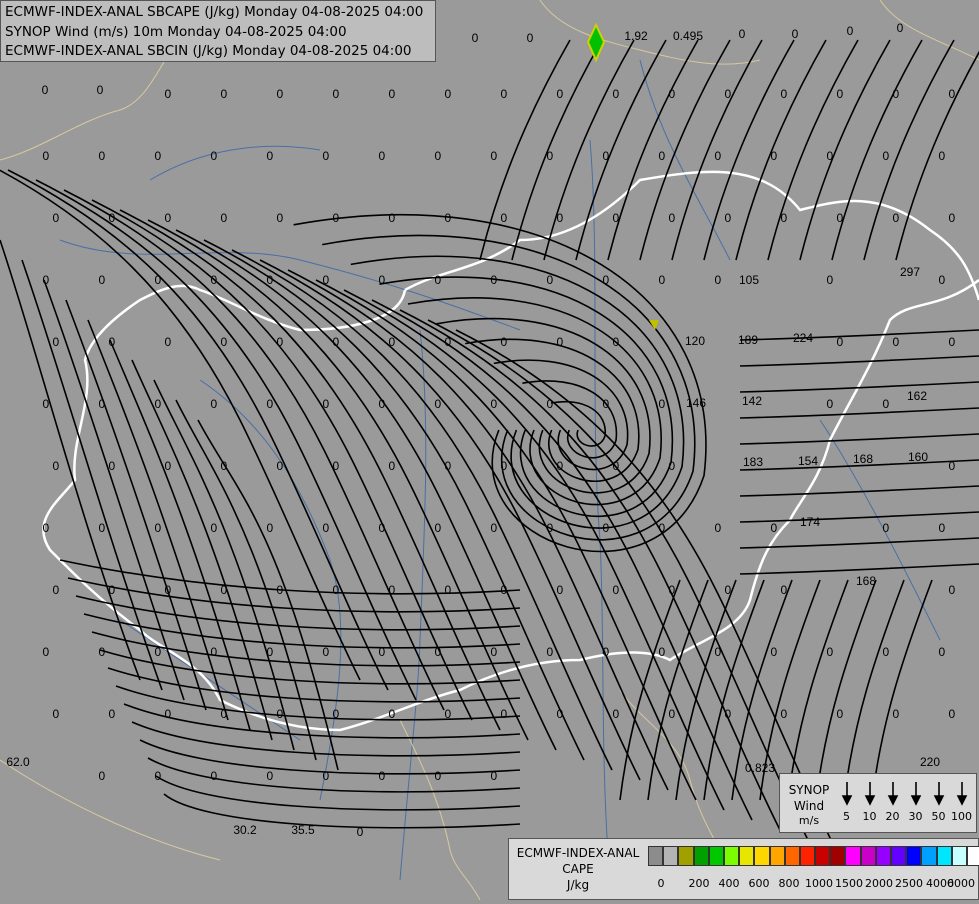 The width and height of the screenshot is (979, 904). I want to click on map-value-label: 154, so click(808, 461).